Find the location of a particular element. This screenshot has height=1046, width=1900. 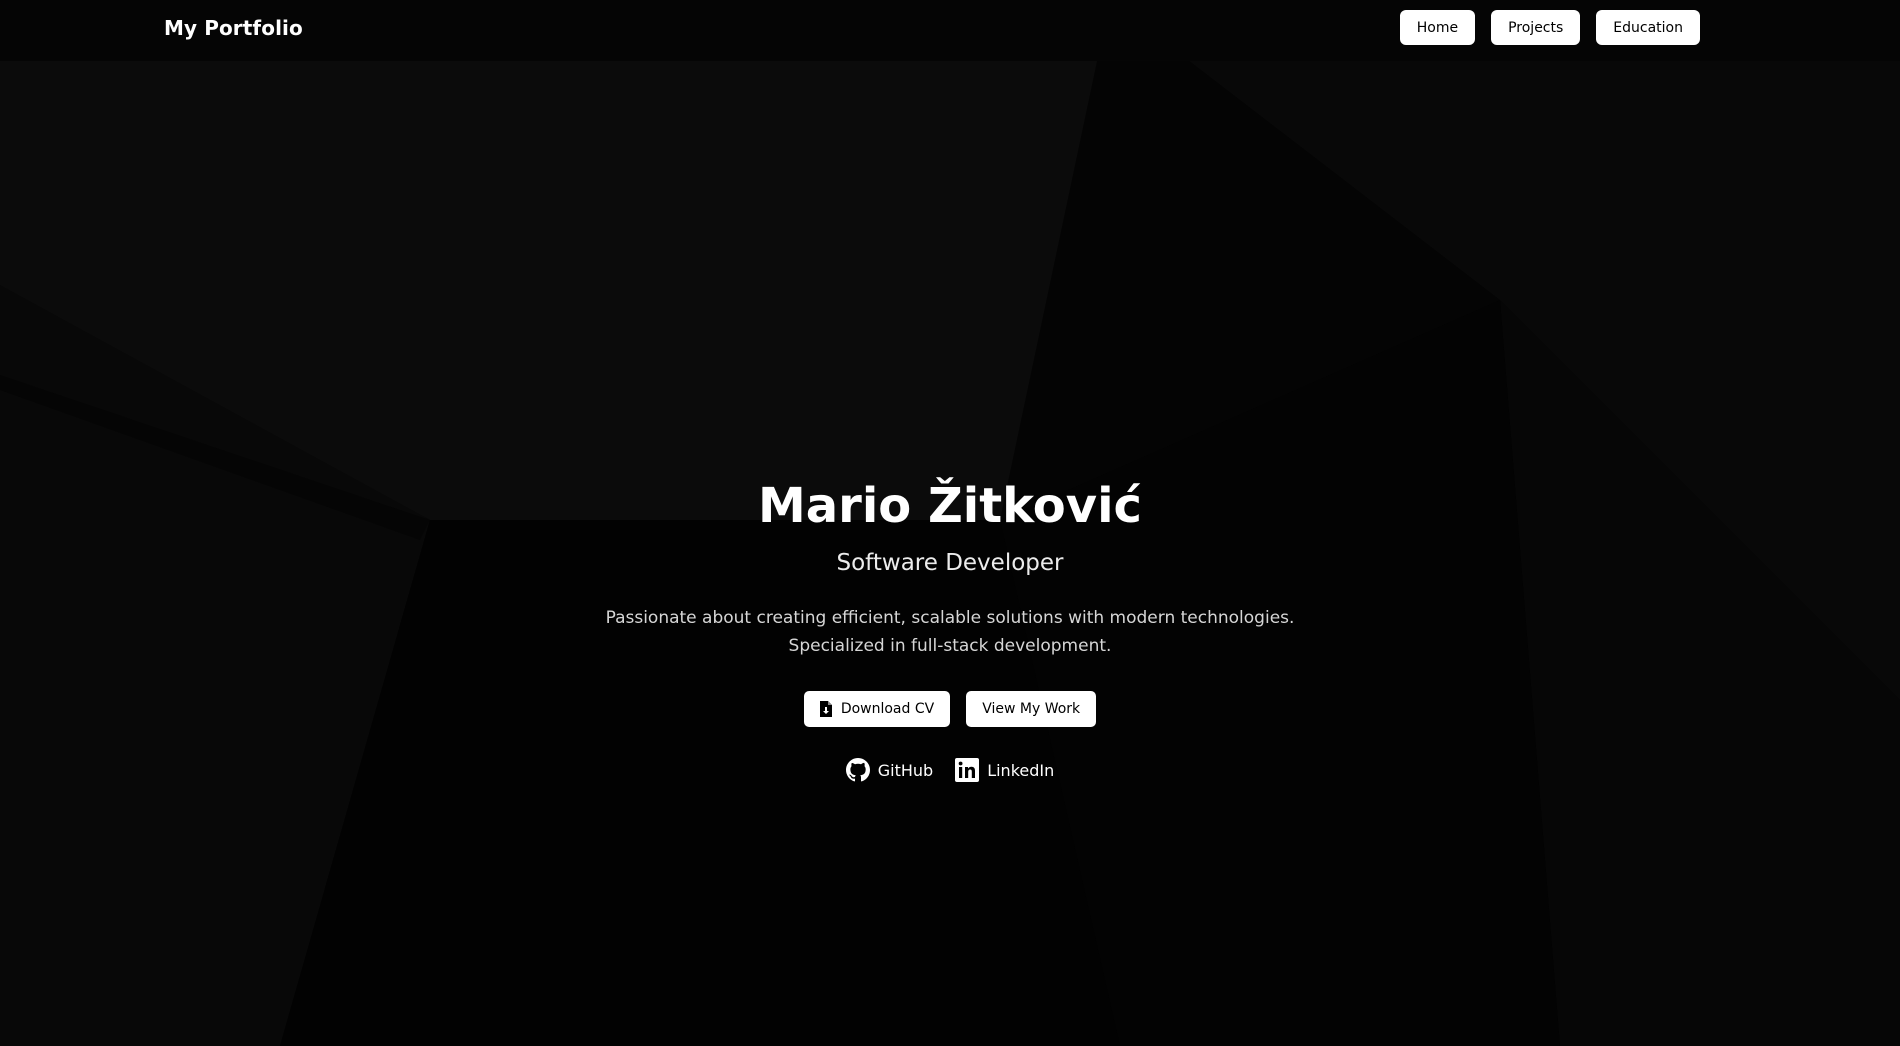

social-links: GitHub LinkedIn is located at coordinates (950, 770).